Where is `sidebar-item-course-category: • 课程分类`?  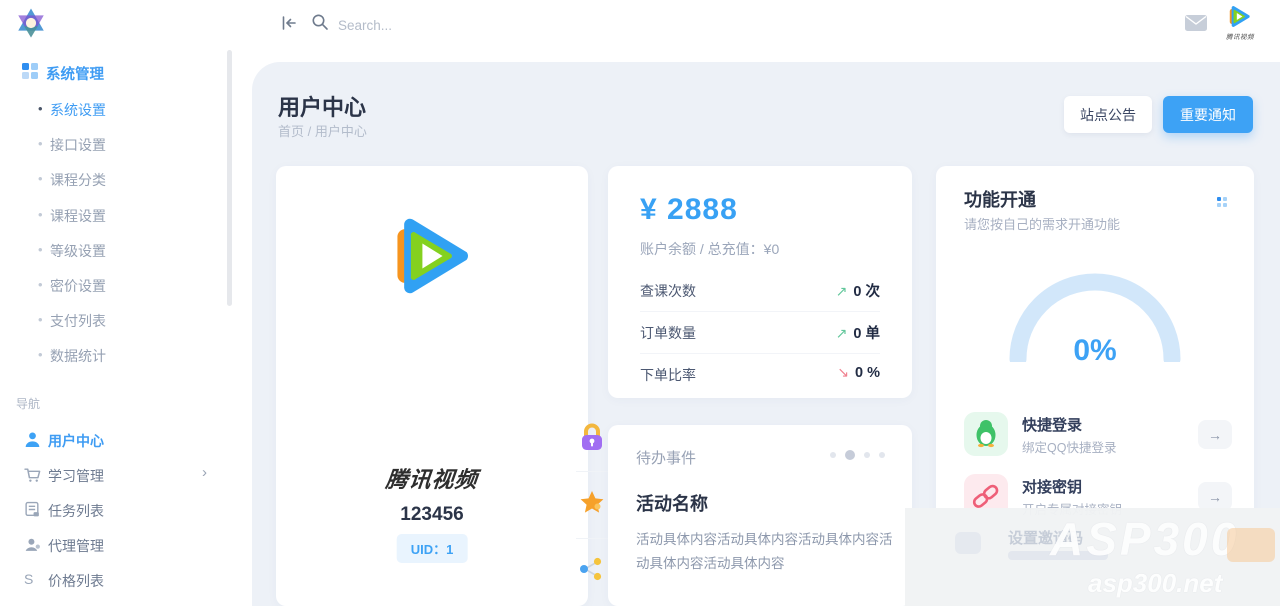
sidebar-item-course-category: • 课程分类 is located at coordinates (110, 180).